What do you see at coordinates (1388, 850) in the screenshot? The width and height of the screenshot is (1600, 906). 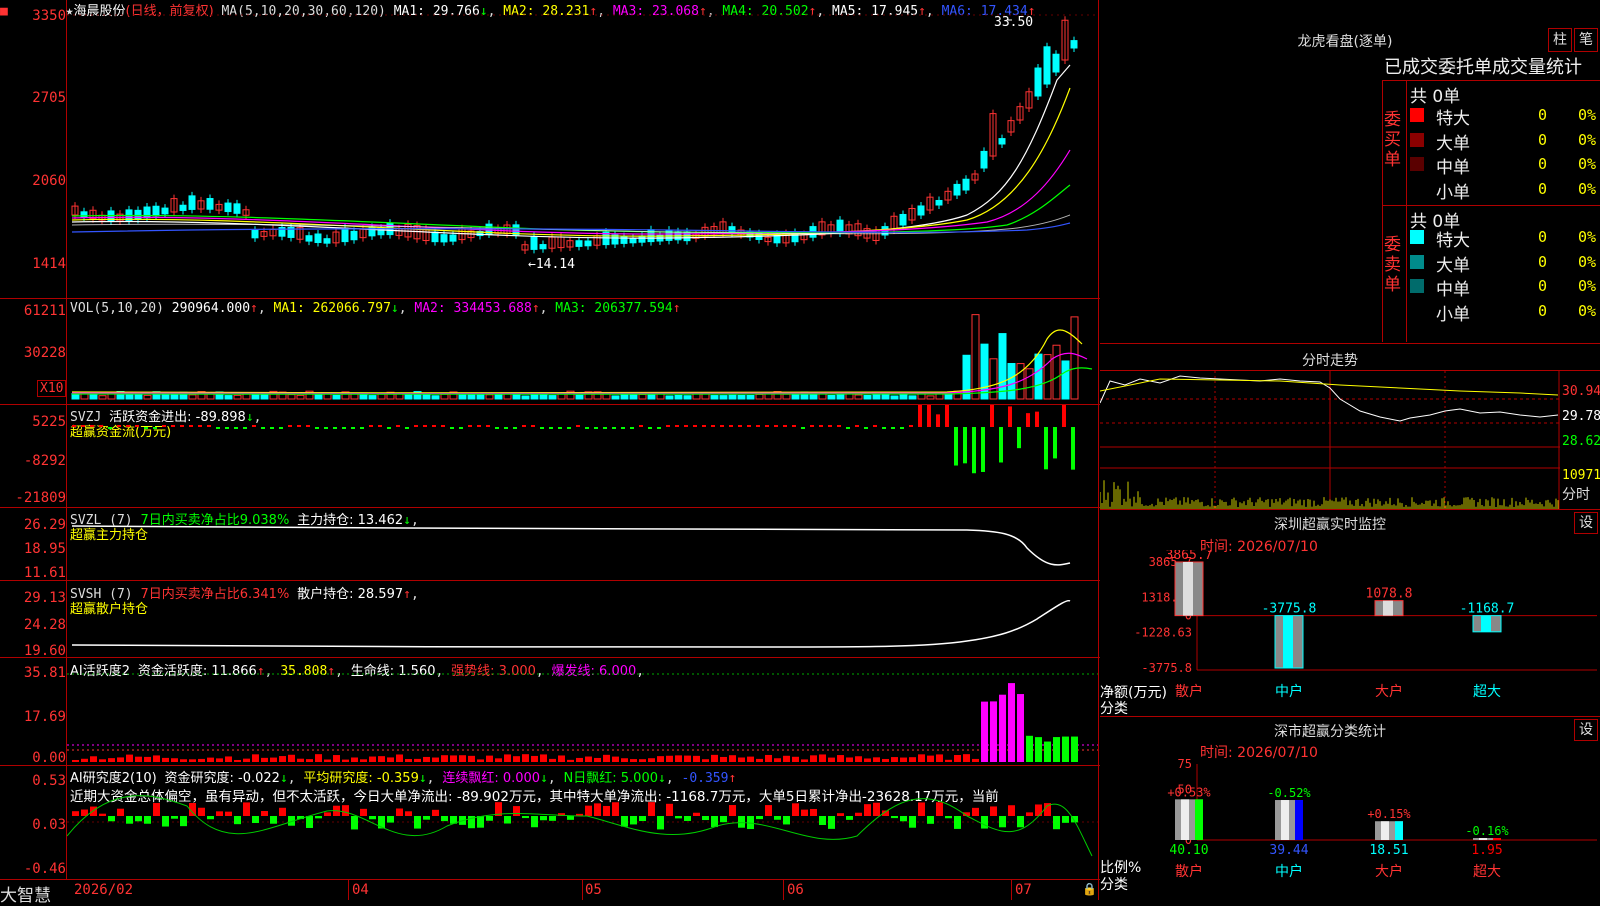 I see `ratio-value-label: 18.51` at bounding box center [1388, 850].